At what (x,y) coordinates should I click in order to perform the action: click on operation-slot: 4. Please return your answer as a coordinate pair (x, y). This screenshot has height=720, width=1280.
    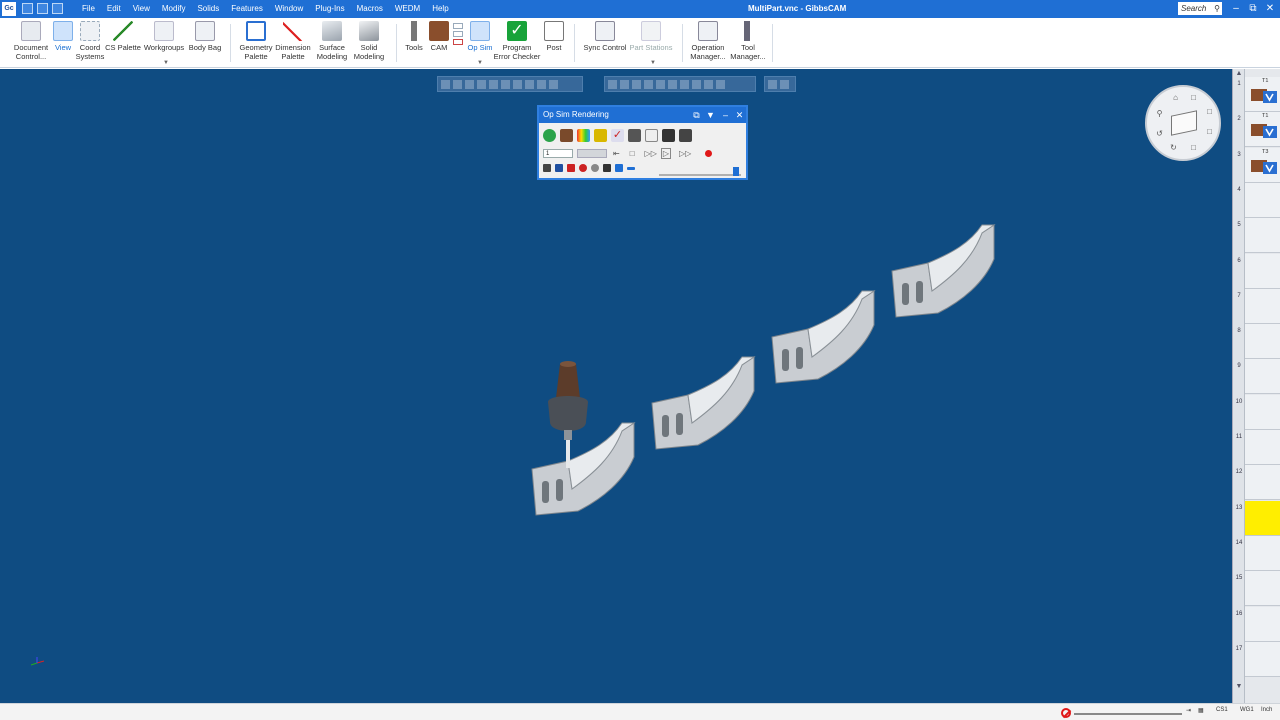
    Looking at the image, I should click on (1258, 200).